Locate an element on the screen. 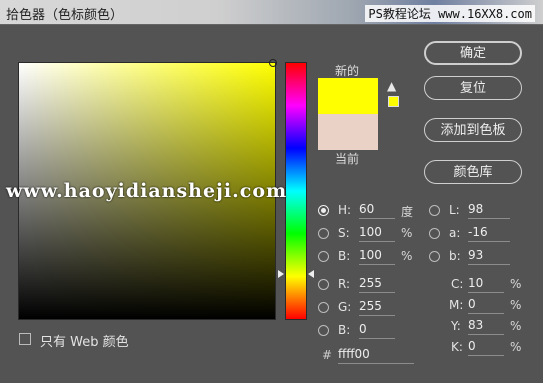  label-r: R: is located at coordinates (344, 284).